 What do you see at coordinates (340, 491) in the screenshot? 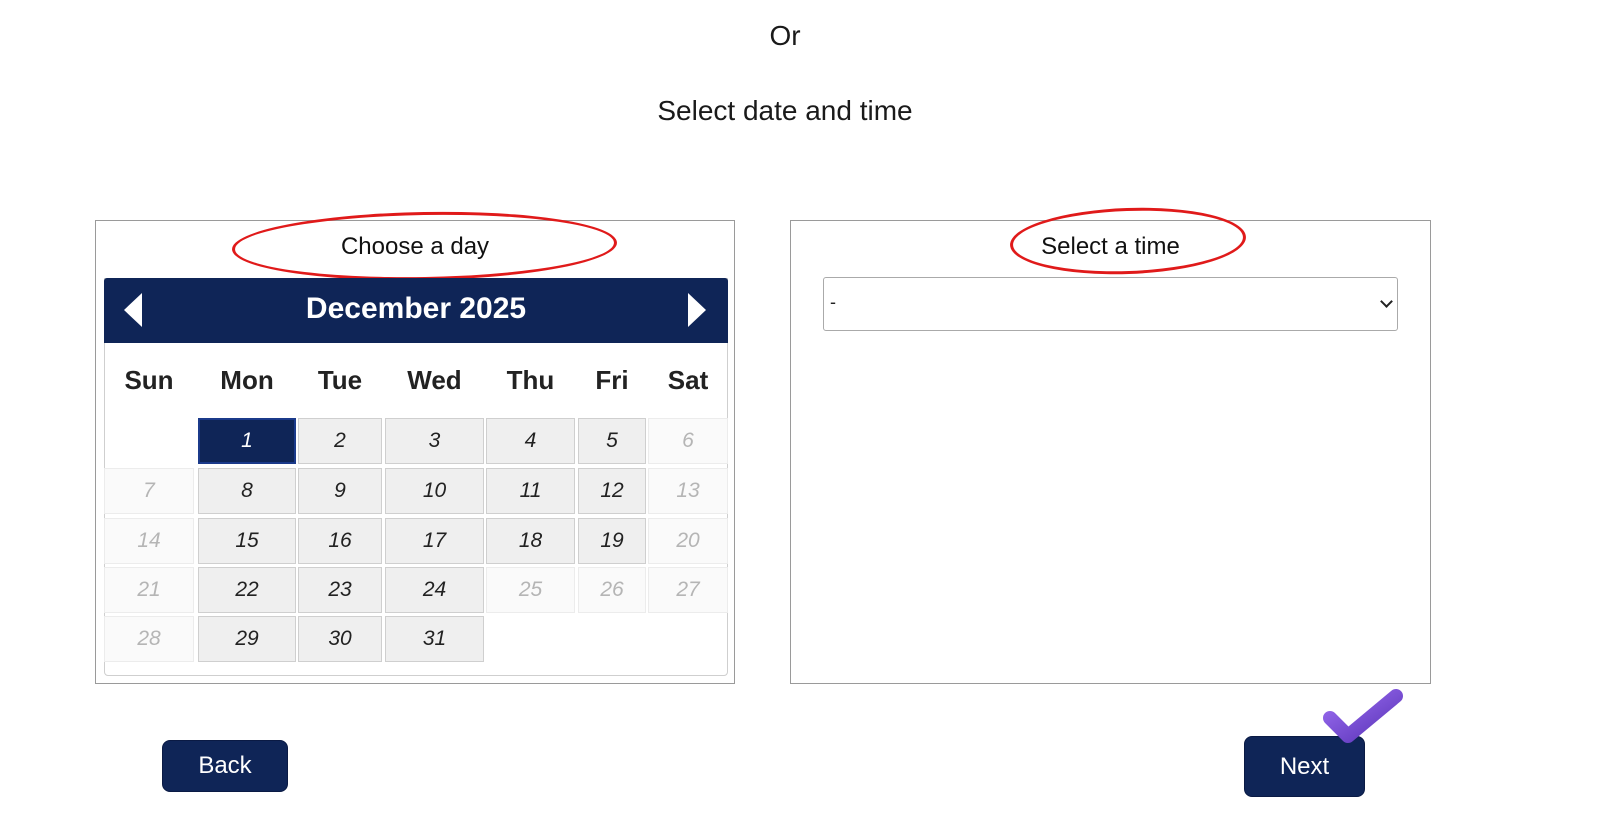
I see `calendar-day-9: 9` at bounding box center [340, 491].